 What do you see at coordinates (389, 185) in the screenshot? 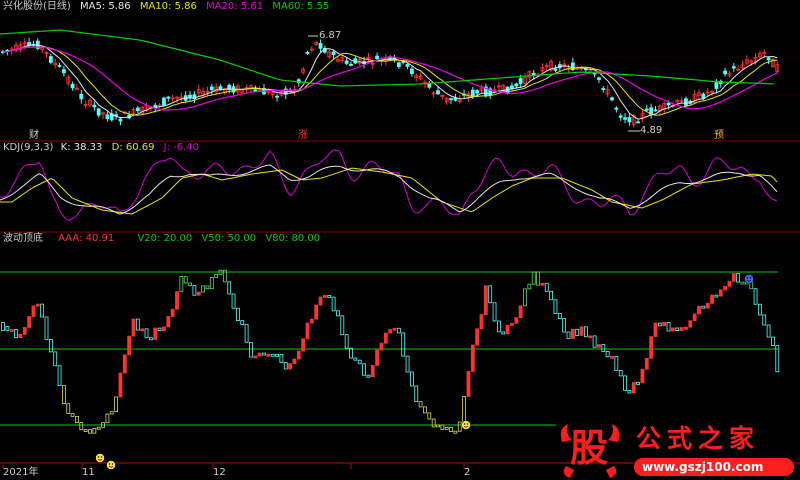
I see `kdj-j-line` at bounding box center [389, 185].